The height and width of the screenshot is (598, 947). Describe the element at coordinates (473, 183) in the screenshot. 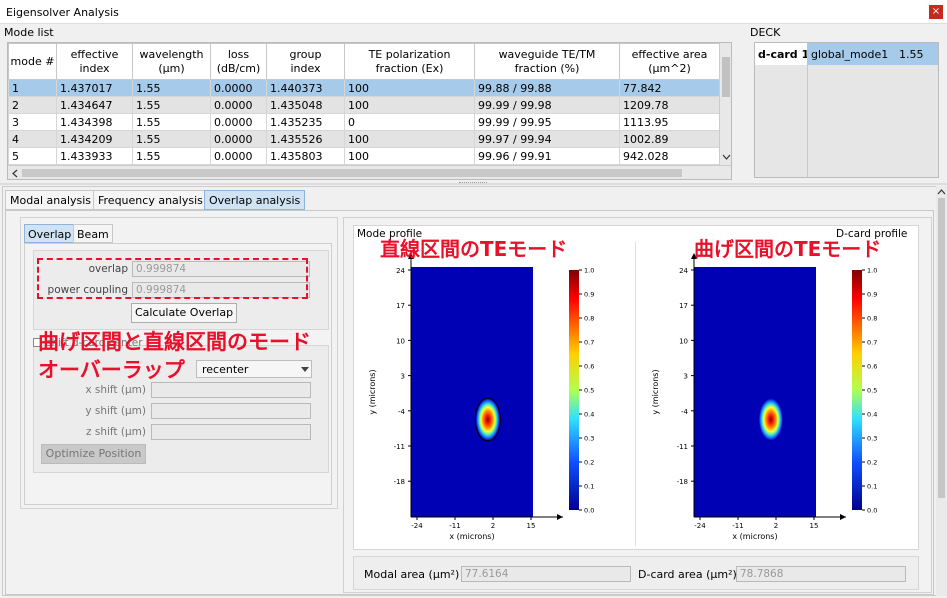

I see `splitter-handle` at that location.